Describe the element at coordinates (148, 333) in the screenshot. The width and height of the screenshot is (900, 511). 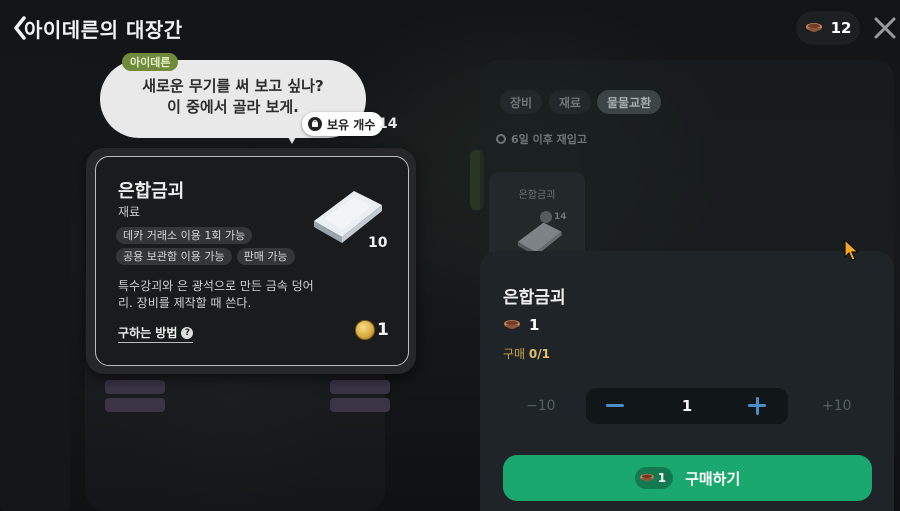
I see `howto-label: 구하는 방법` at that location.